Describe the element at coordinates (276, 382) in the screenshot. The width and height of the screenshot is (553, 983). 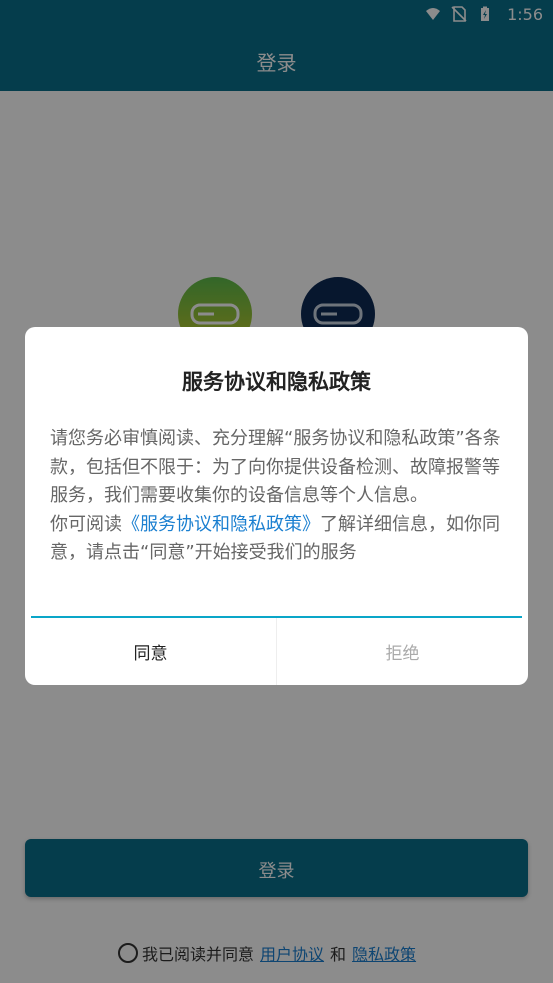
I see `dialog-title: 服务协议和隐私政策` at that location.